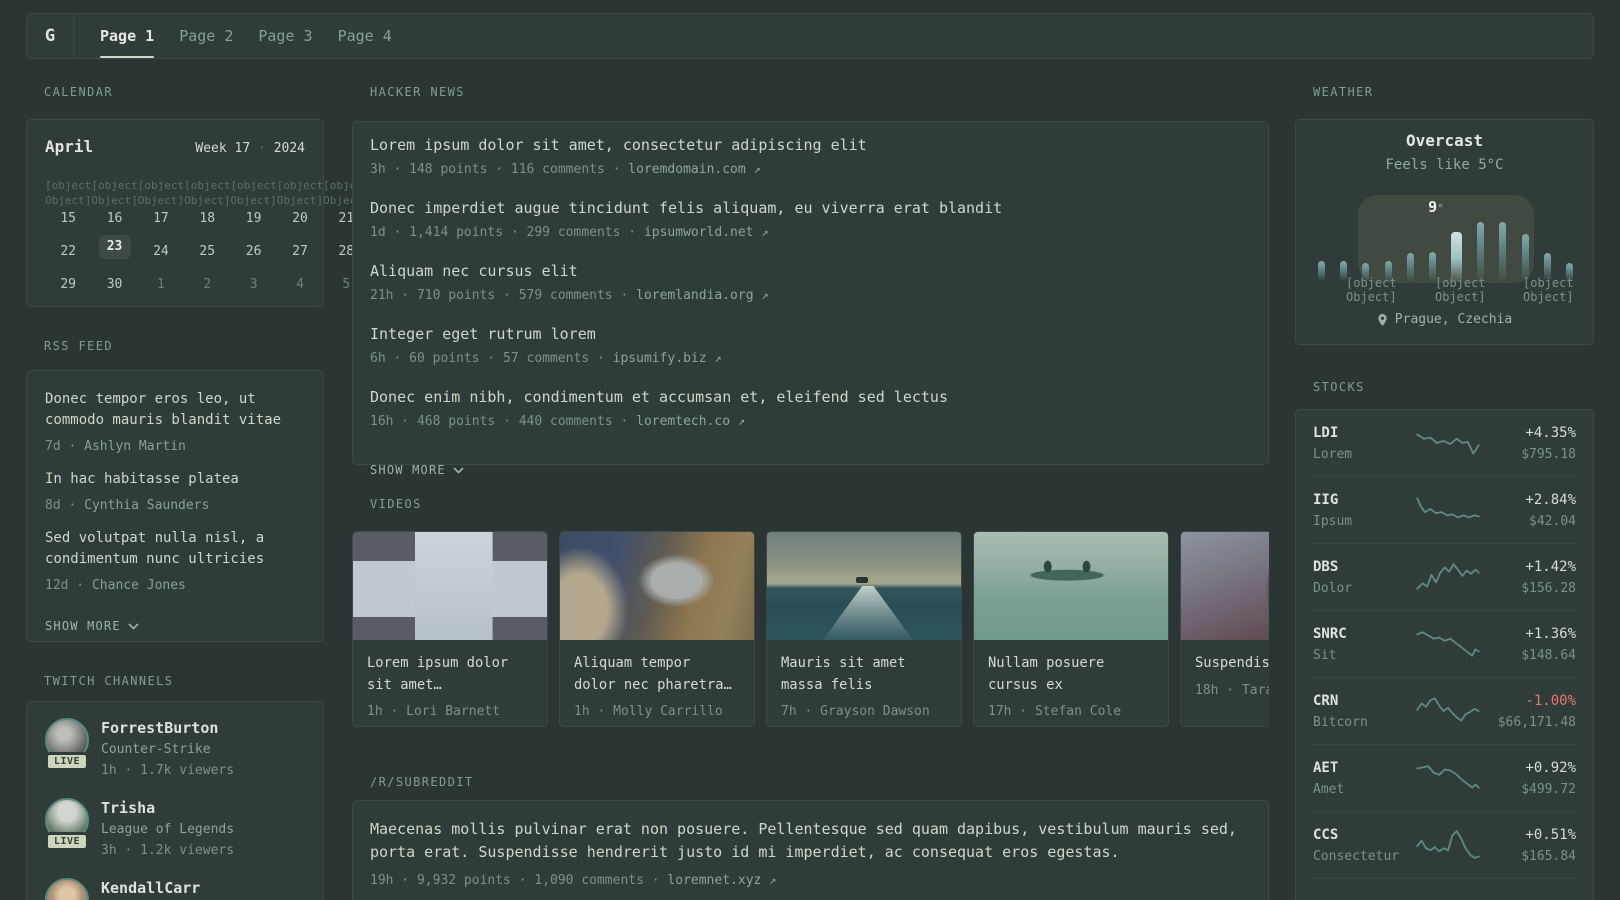  What do you see at coordinates (69, 146) in the screenshot?
I see `calendar-month: April` at bounding box center [69, 146].